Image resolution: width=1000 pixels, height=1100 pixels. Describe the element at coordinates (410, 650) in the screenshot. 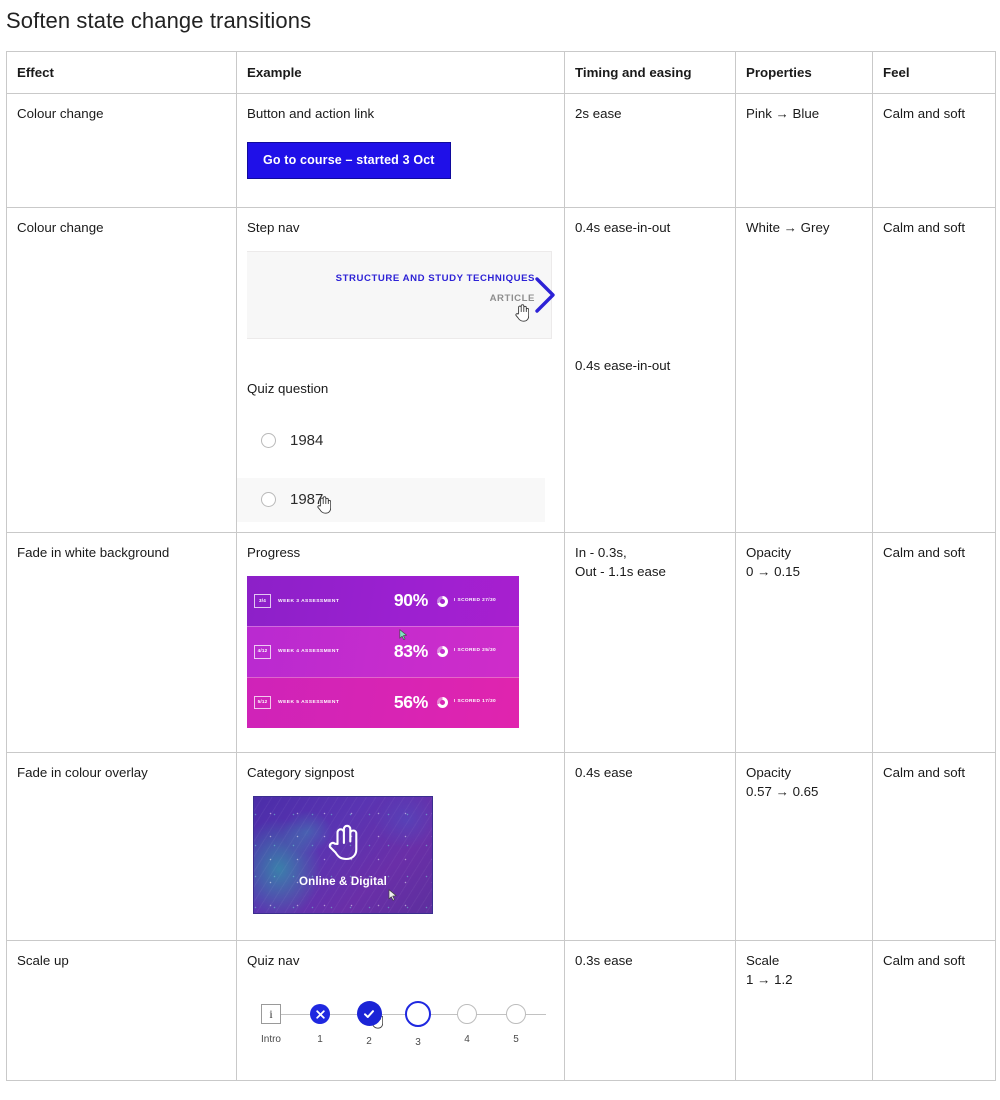

I see `progress-percent: 83%` at that location.